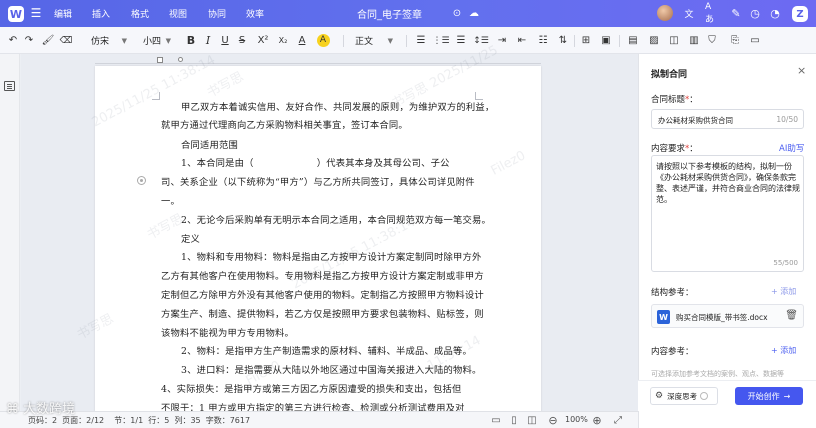 This screenshot has width=816, height=428. I want to click on chevron-down-icon: ▼, so click(168, 40).